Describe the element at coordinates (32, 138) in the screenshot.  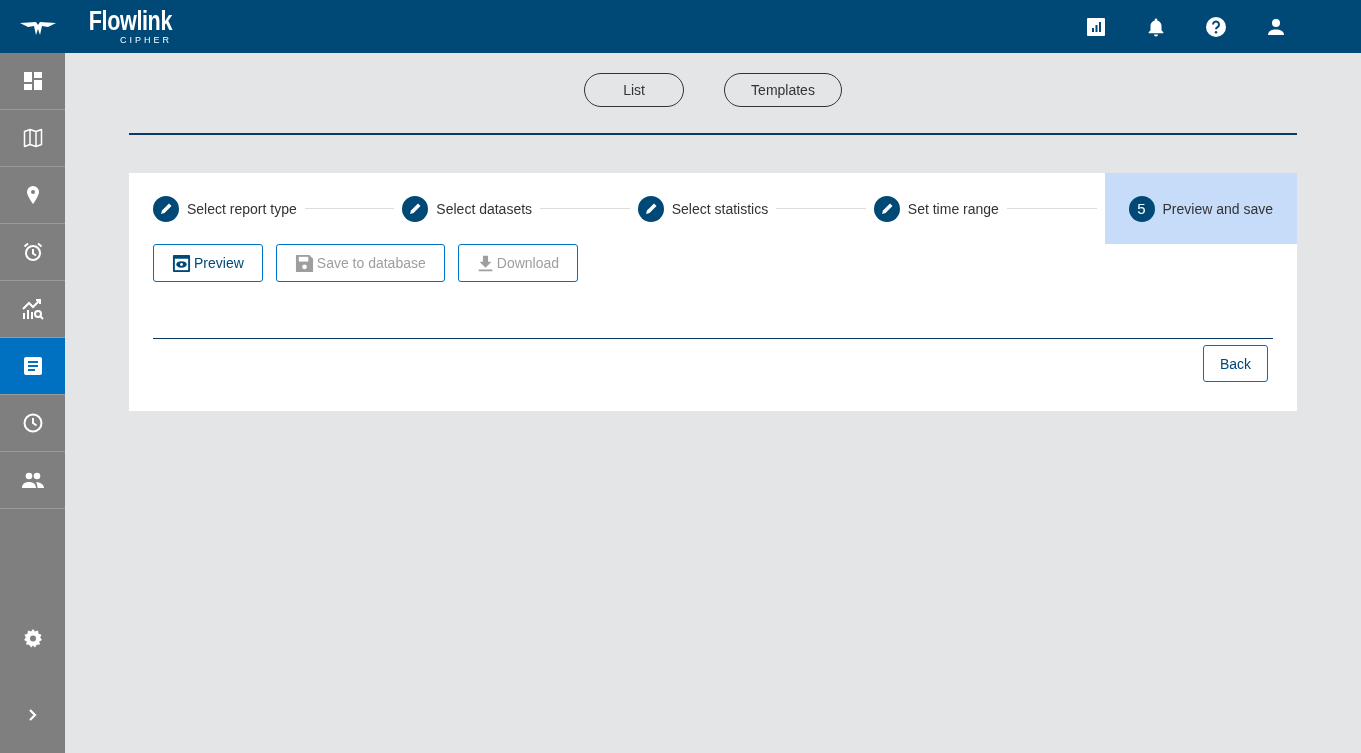
I see `map-icon` at that location.